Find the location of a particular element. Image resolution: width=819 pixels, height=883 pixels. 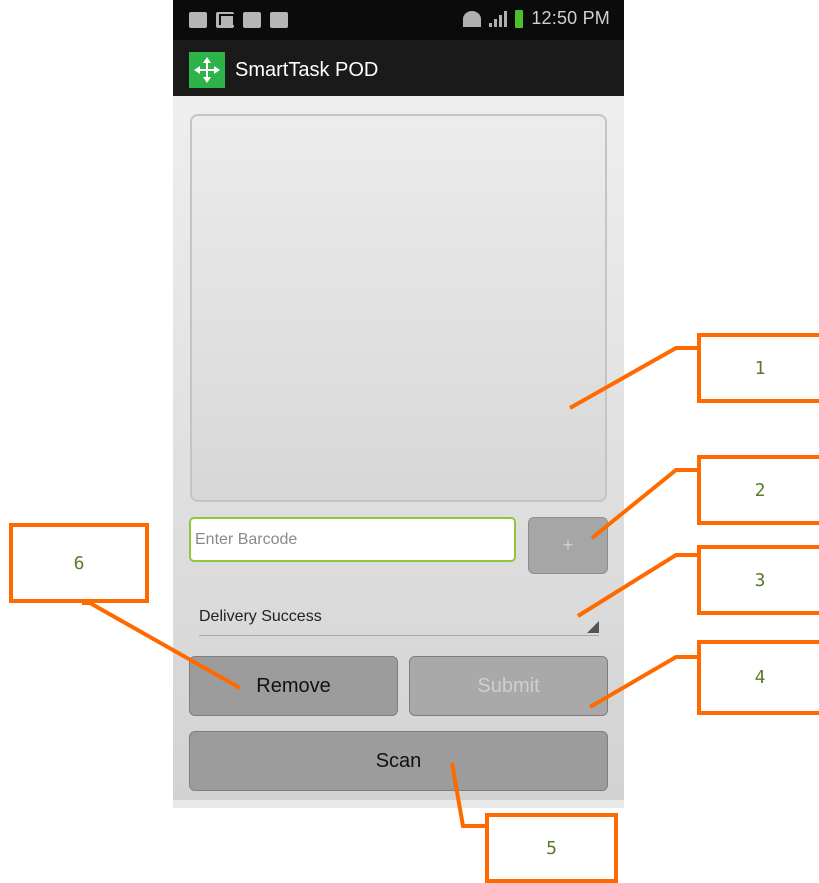

barcode-input is located at coordinates (352, 539).